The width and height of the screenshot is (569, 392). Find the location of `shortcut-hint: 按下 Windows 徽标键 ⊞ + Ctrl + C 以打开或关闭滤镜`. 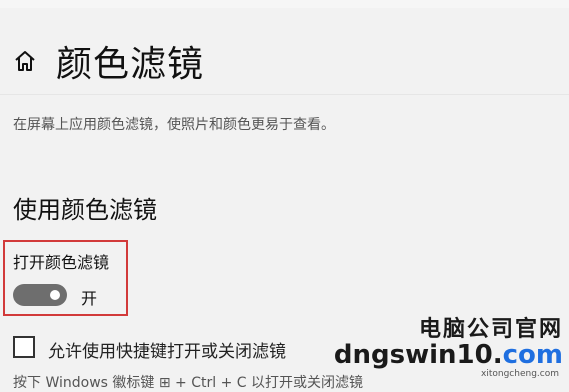

shortcut-hint: 按下 Windows 徽标键 ⊞ + Ctrl + C 以打开或关闭滤镜 is located at coordinates (188, 383).